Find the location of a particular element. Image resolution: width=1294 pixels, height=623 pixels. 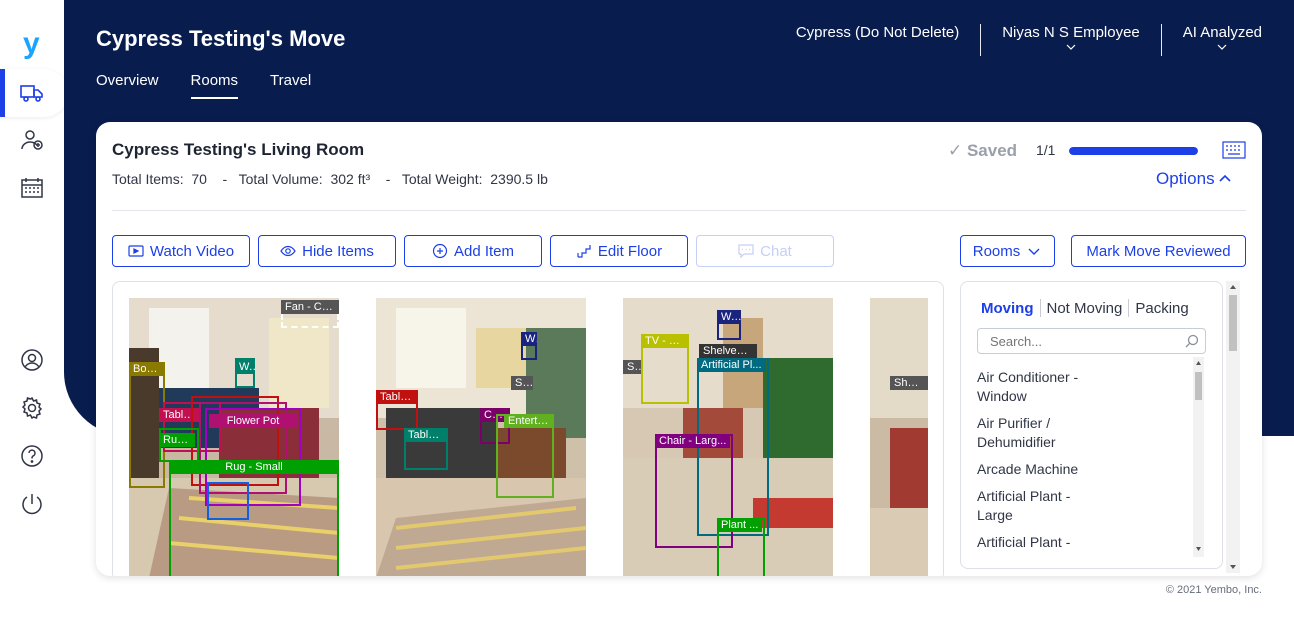

saved-status: ✓ Saved is located at coordinates (983, 150).